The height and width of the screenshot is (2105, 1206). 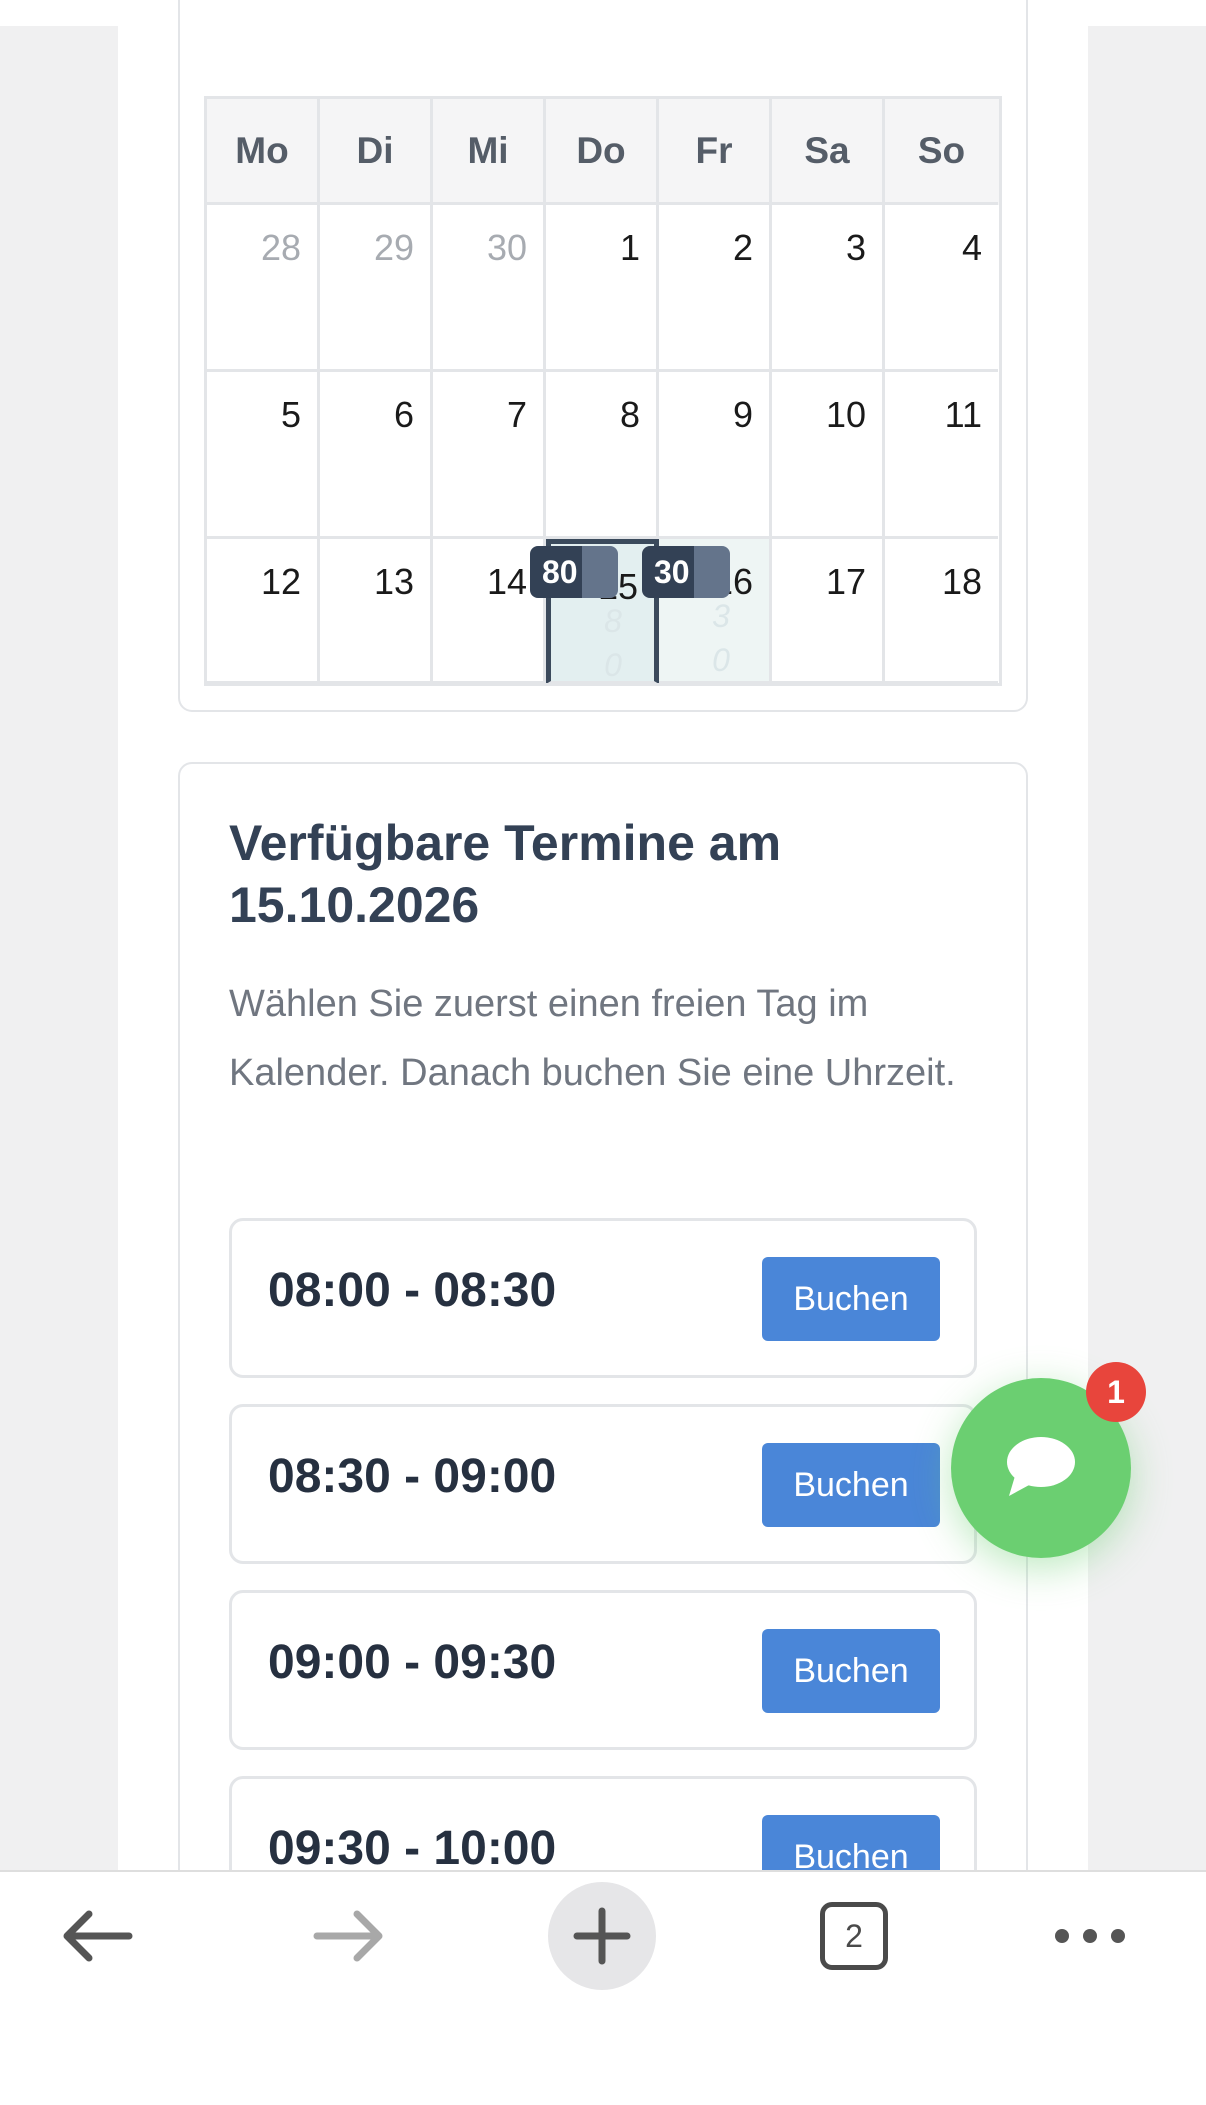 What do you see at coordinates (489, 455) in the screenshot?
I see `calendar-day: 7` at bounding box center [489, 455].